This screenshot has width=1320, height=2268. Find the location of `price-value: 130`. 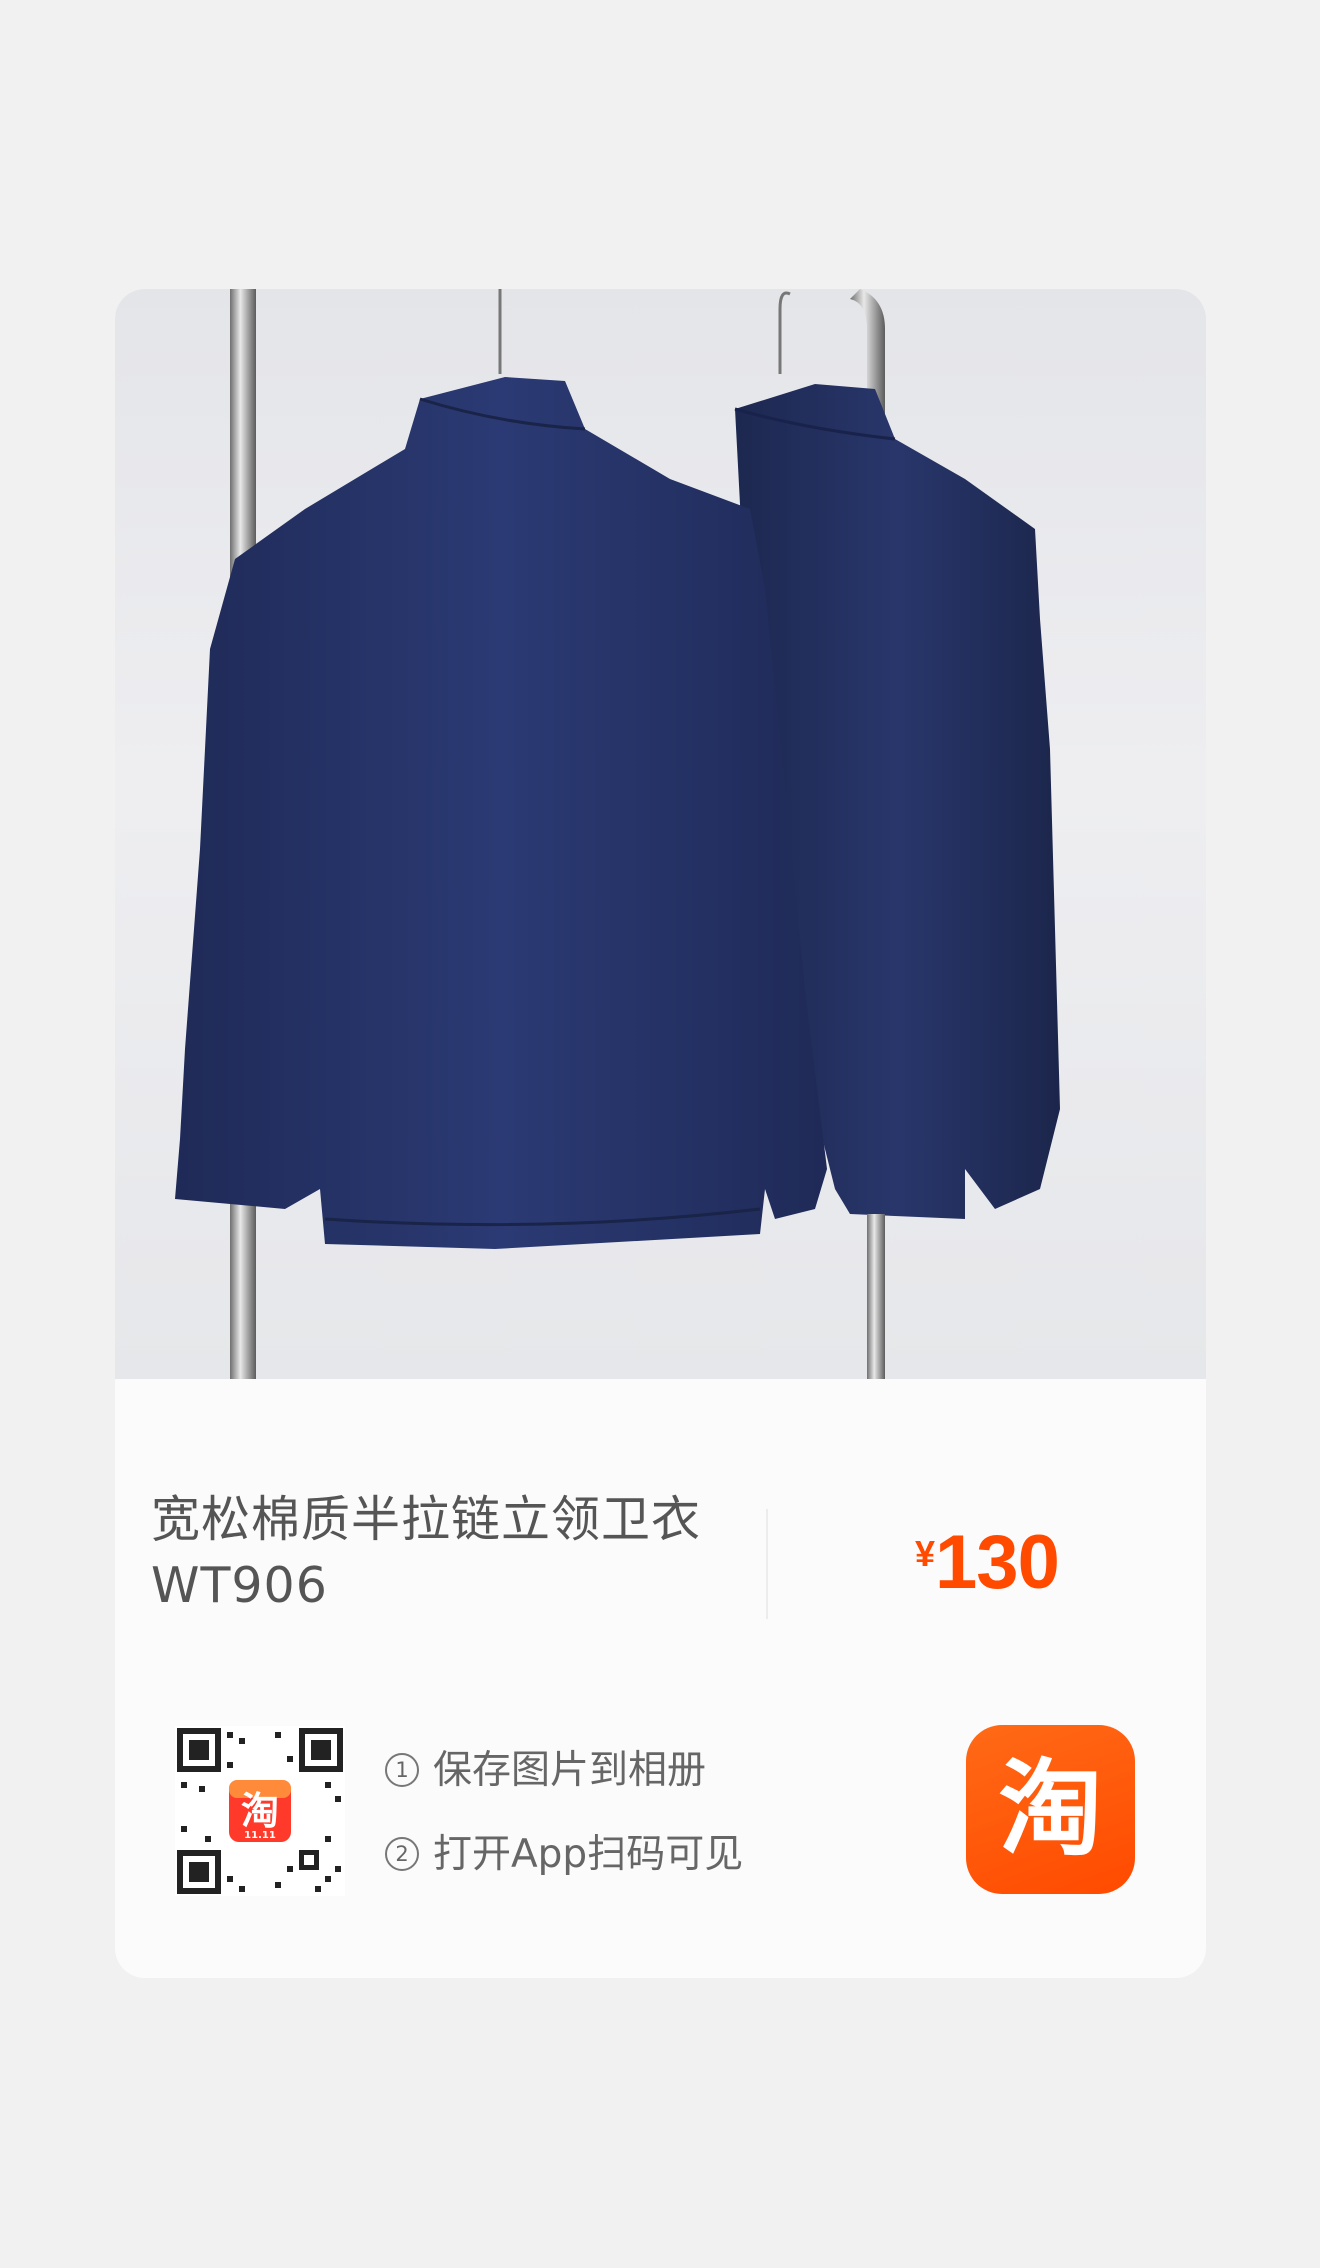

price-value: 130 is located at coordinates (997, 1562).